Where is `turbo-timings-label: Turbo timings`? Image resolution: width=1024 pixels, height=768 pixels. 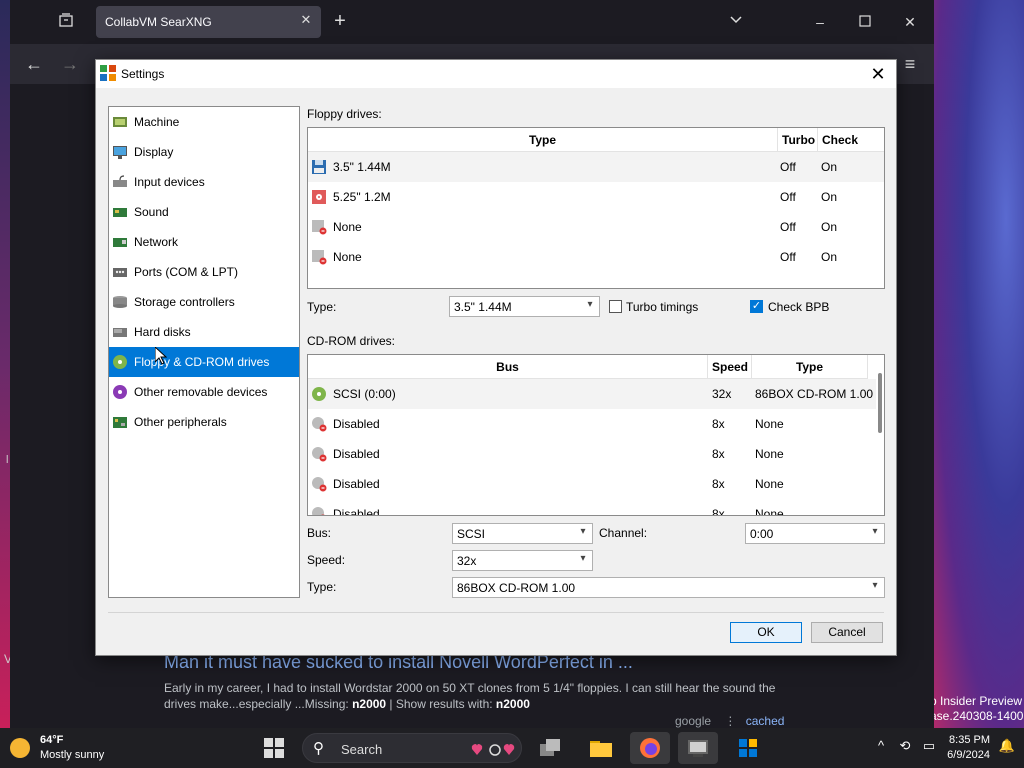
turbo-timings-label: Turbo timings is located at coordinates (662, 307).